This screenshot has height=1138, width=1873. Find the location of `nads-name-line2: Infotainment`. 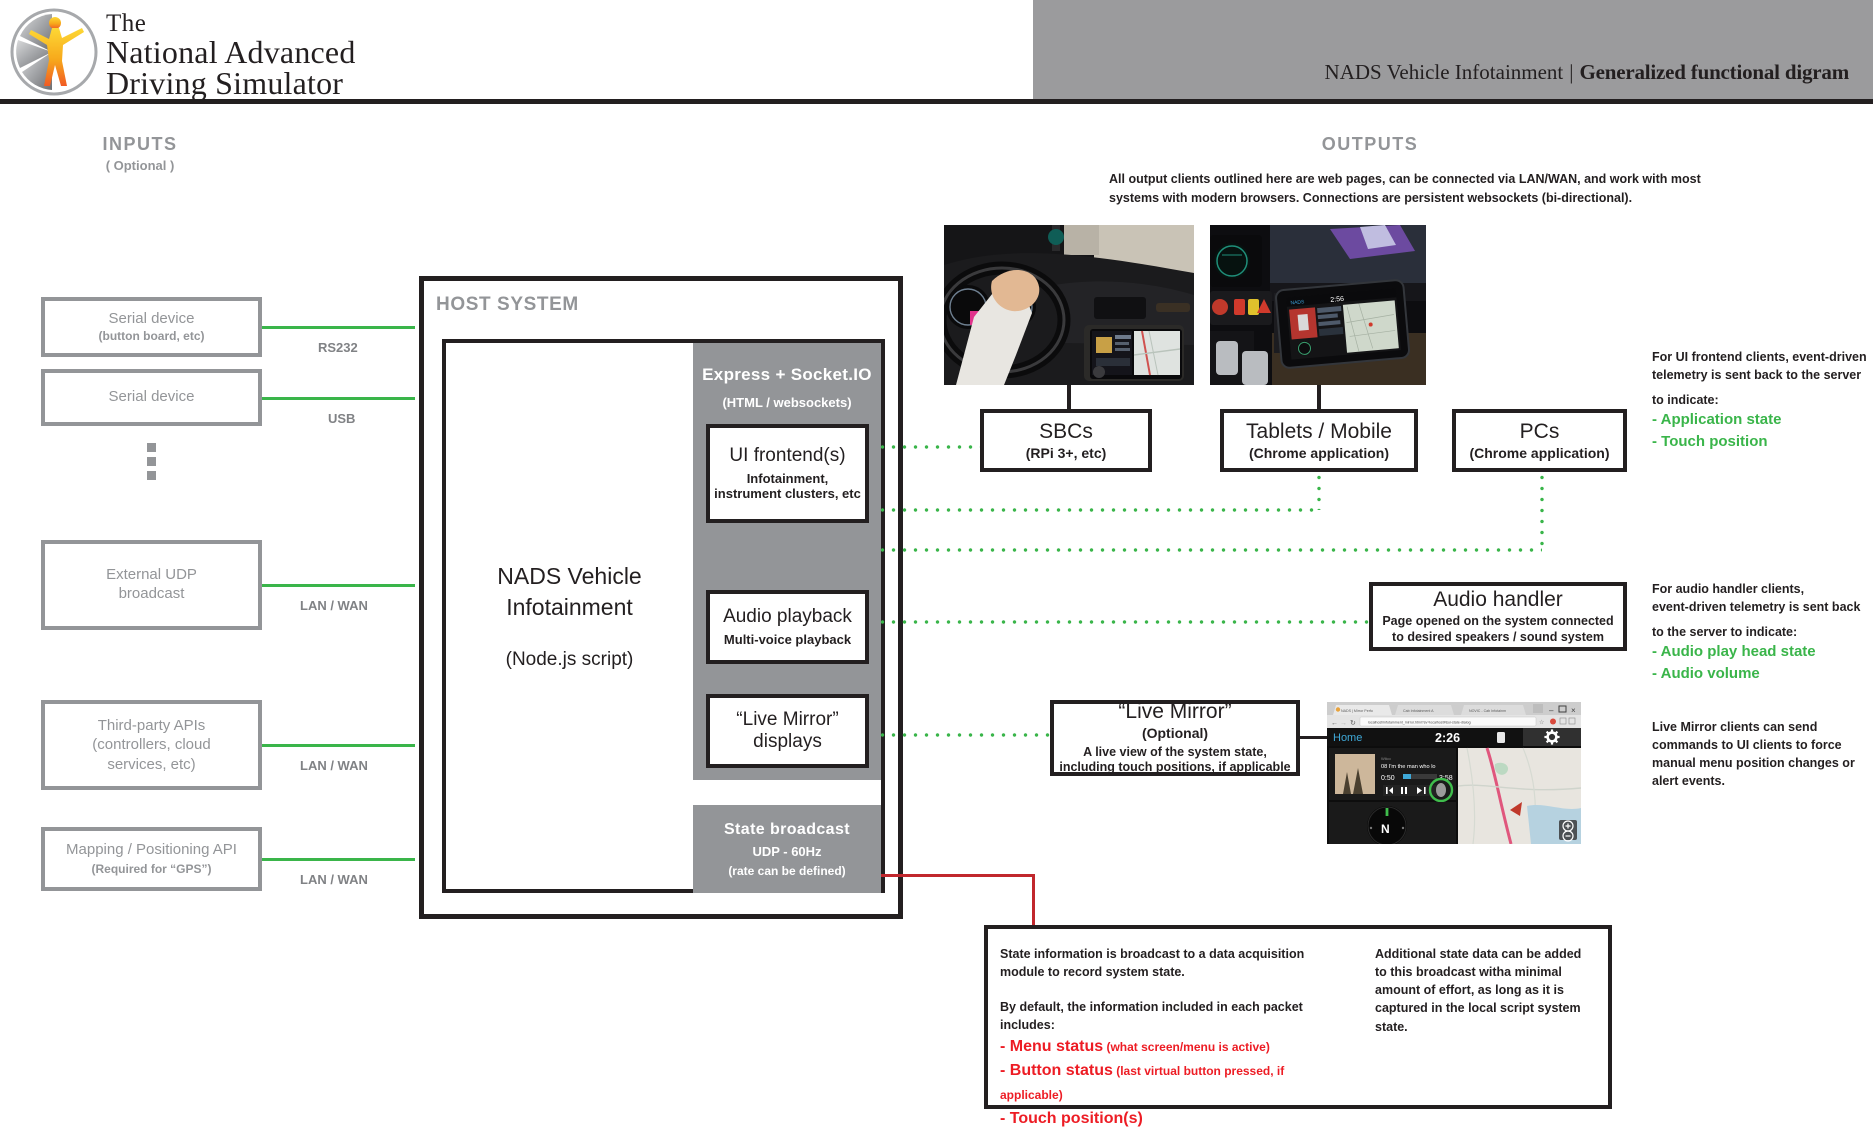

nads-name-line2: Infotainment is located at coordinates (569, 607).